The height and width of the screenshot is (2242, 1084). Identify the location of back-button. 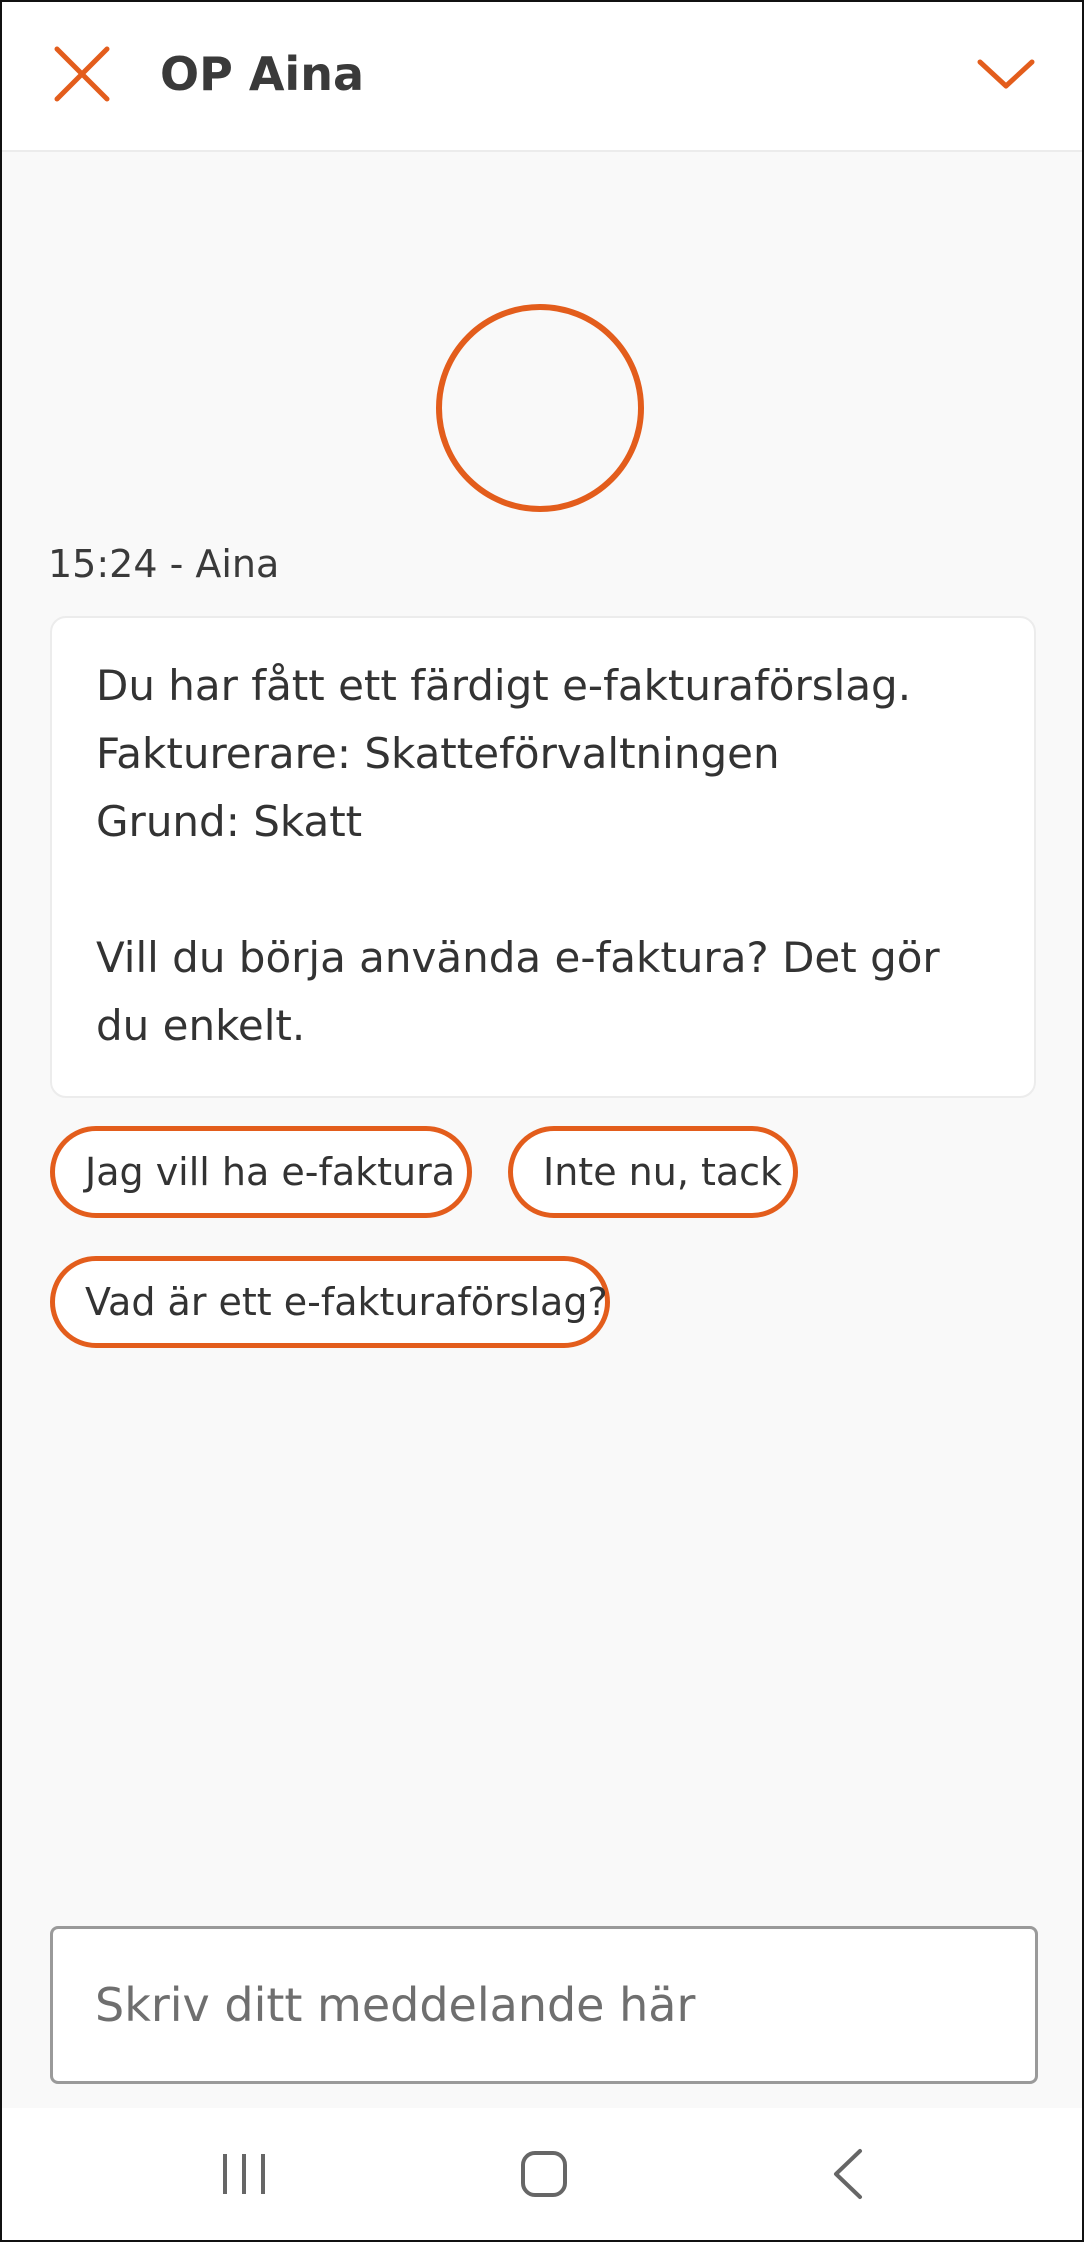
(848, 2174).